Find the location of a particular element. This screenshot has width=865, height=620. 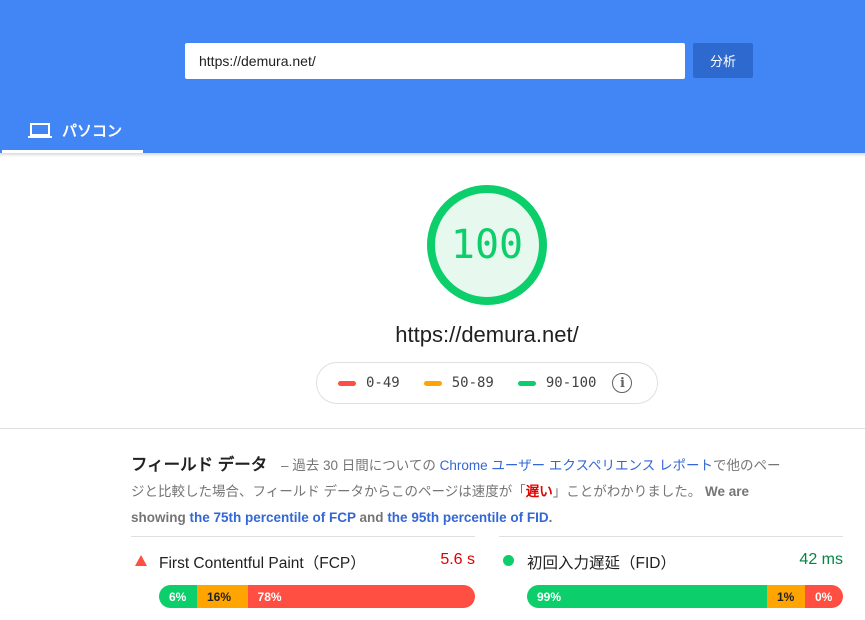

fid-distribution-bar: 99% 1% 0% is located at coordinates (685, 596).